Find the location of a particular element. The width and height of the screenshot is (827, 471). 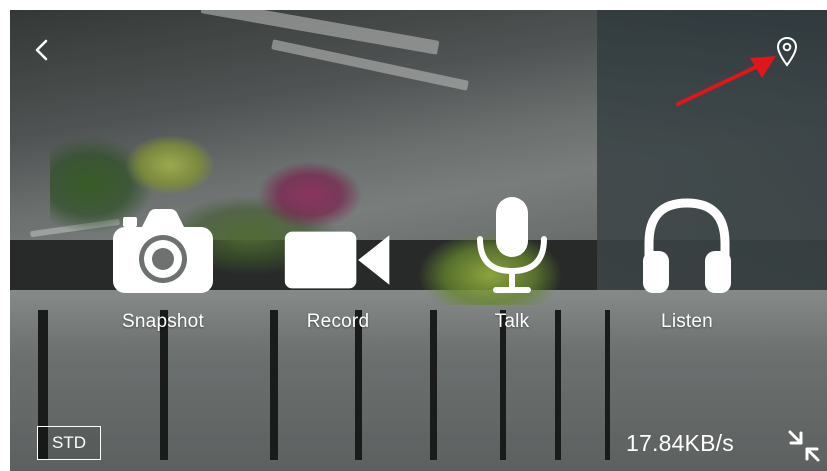

snapshot-button: Snapshot is located at coordinates (163, 265).